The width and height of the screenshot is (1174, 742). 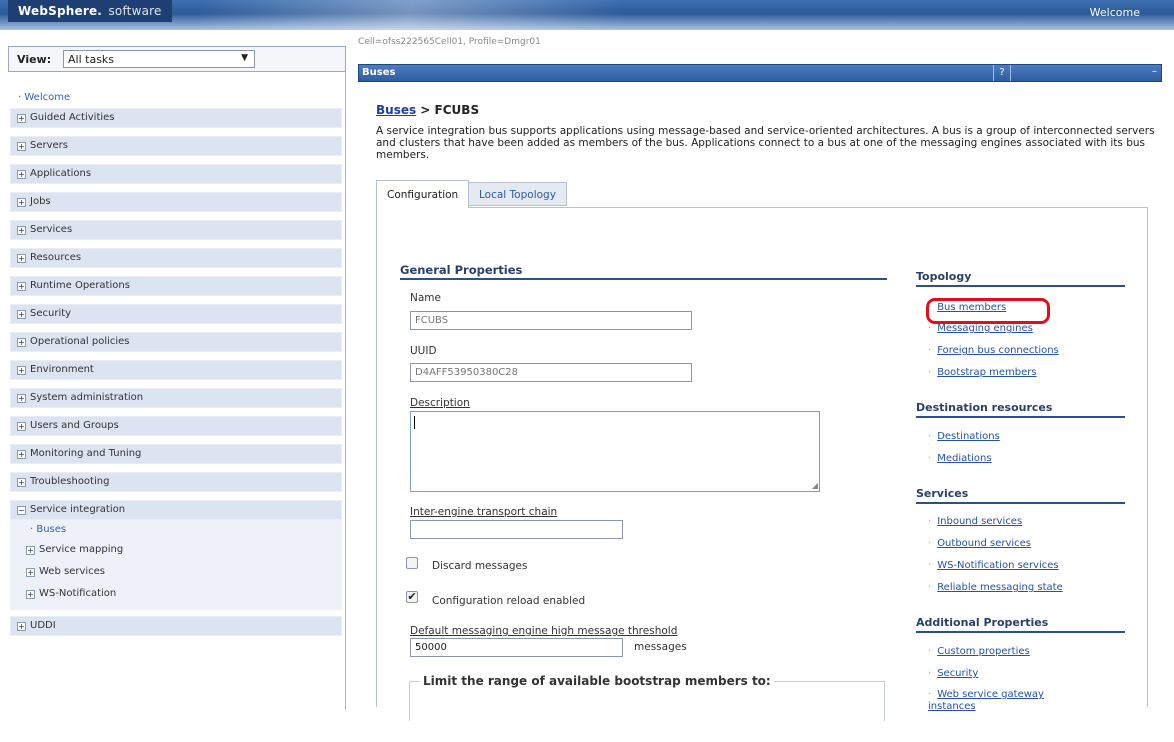 What do you see at coordinates (942, 493) in the screenshot?
I see `services-heading: Services` at bounding box center [942, 493].